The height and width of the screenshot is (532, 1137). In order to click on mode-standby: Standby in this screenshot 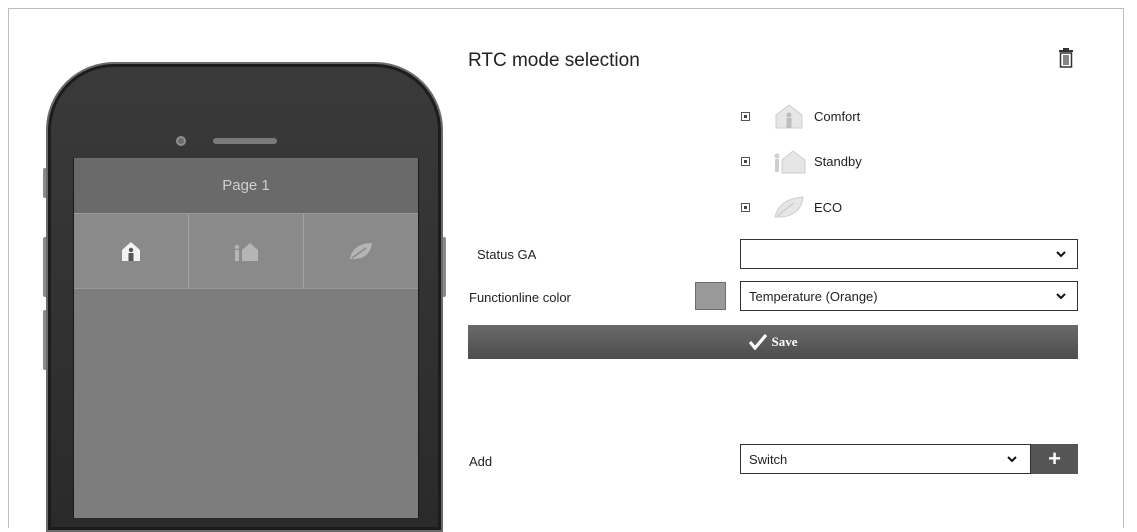, I will do `click(801, 161)`.